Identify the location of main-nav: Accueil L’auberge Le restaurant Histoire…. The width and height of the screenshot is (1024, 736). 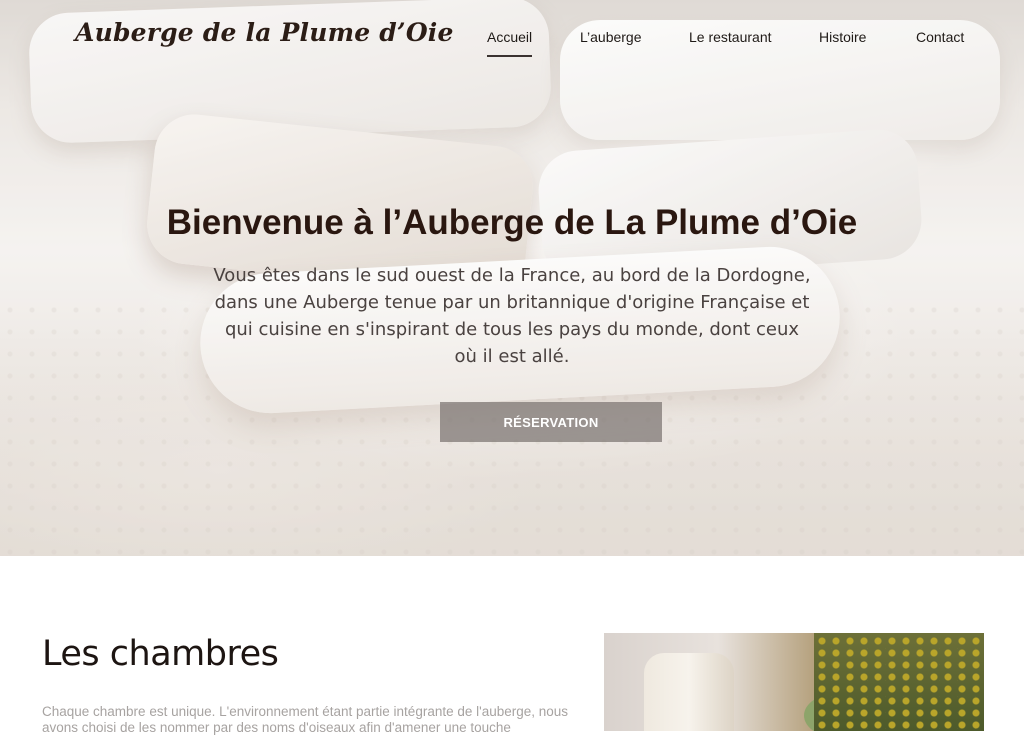
(512, 49).